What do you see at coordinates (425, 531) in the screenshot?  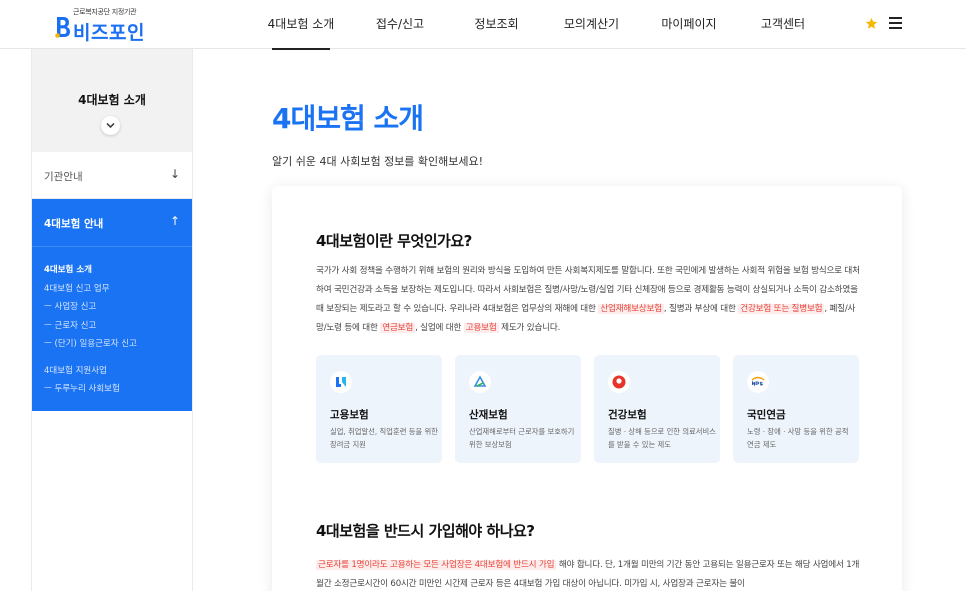 I see `section-heading: 4대보험을 반드시 가입해야 하나요?` at bounding box center [425, 531].